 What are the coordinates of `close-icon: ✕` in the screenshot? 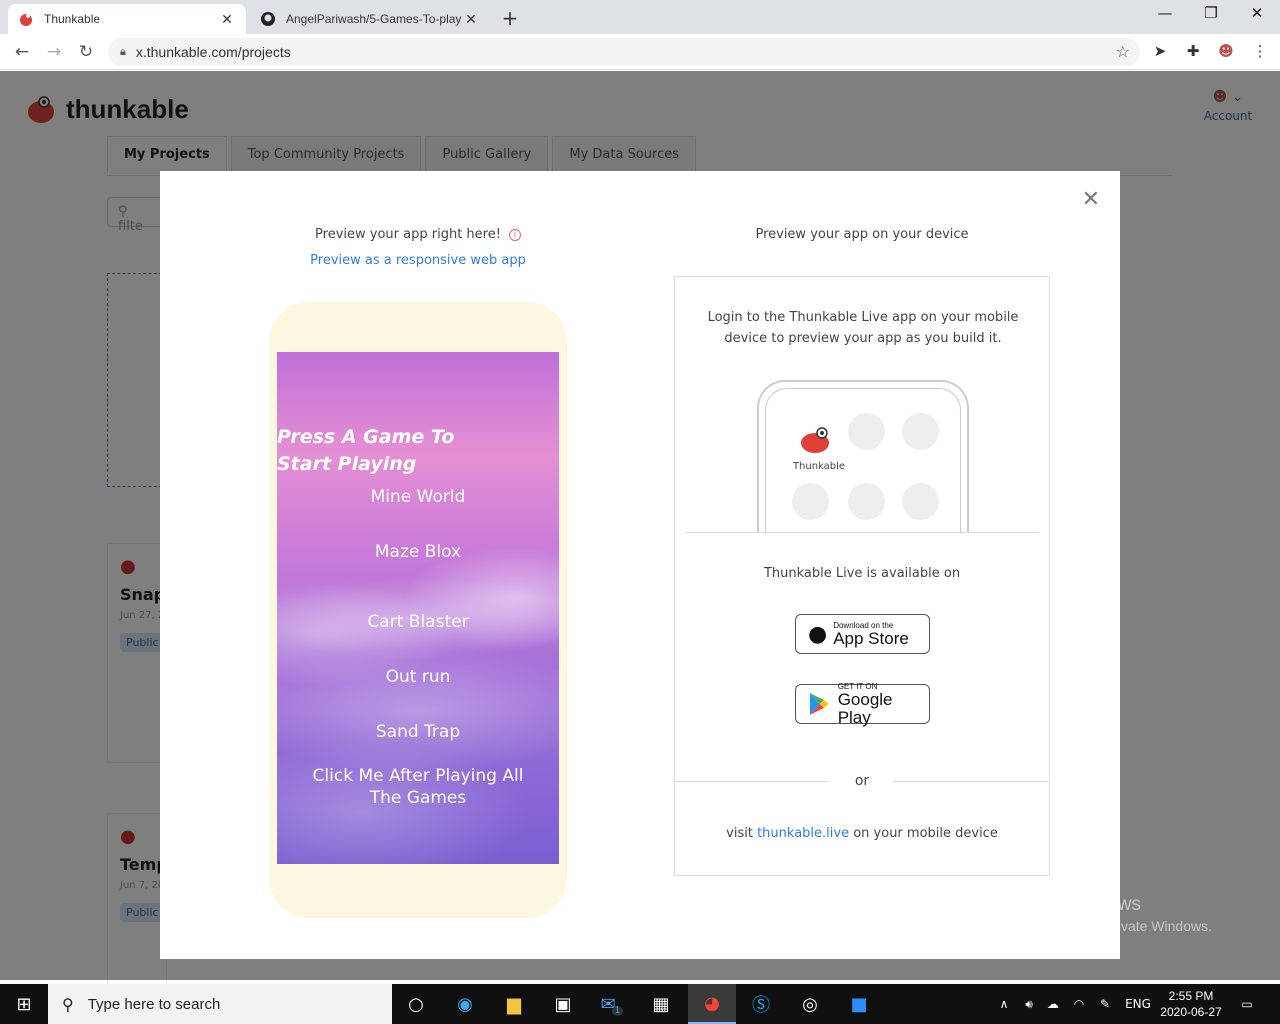 It's located at (1091, 199).